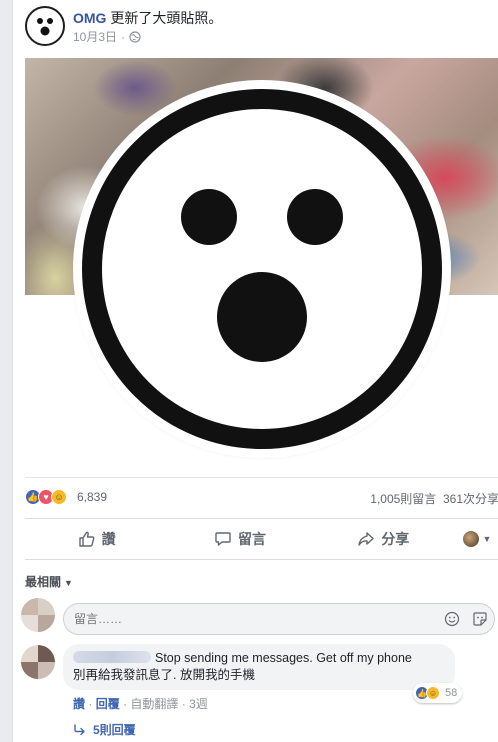 This screenshot has width=498, height=742. What do you see at coordinates (95, 36) in the screenshot?
I see `post-date: 10月3日` at bounding box center [95, 36].